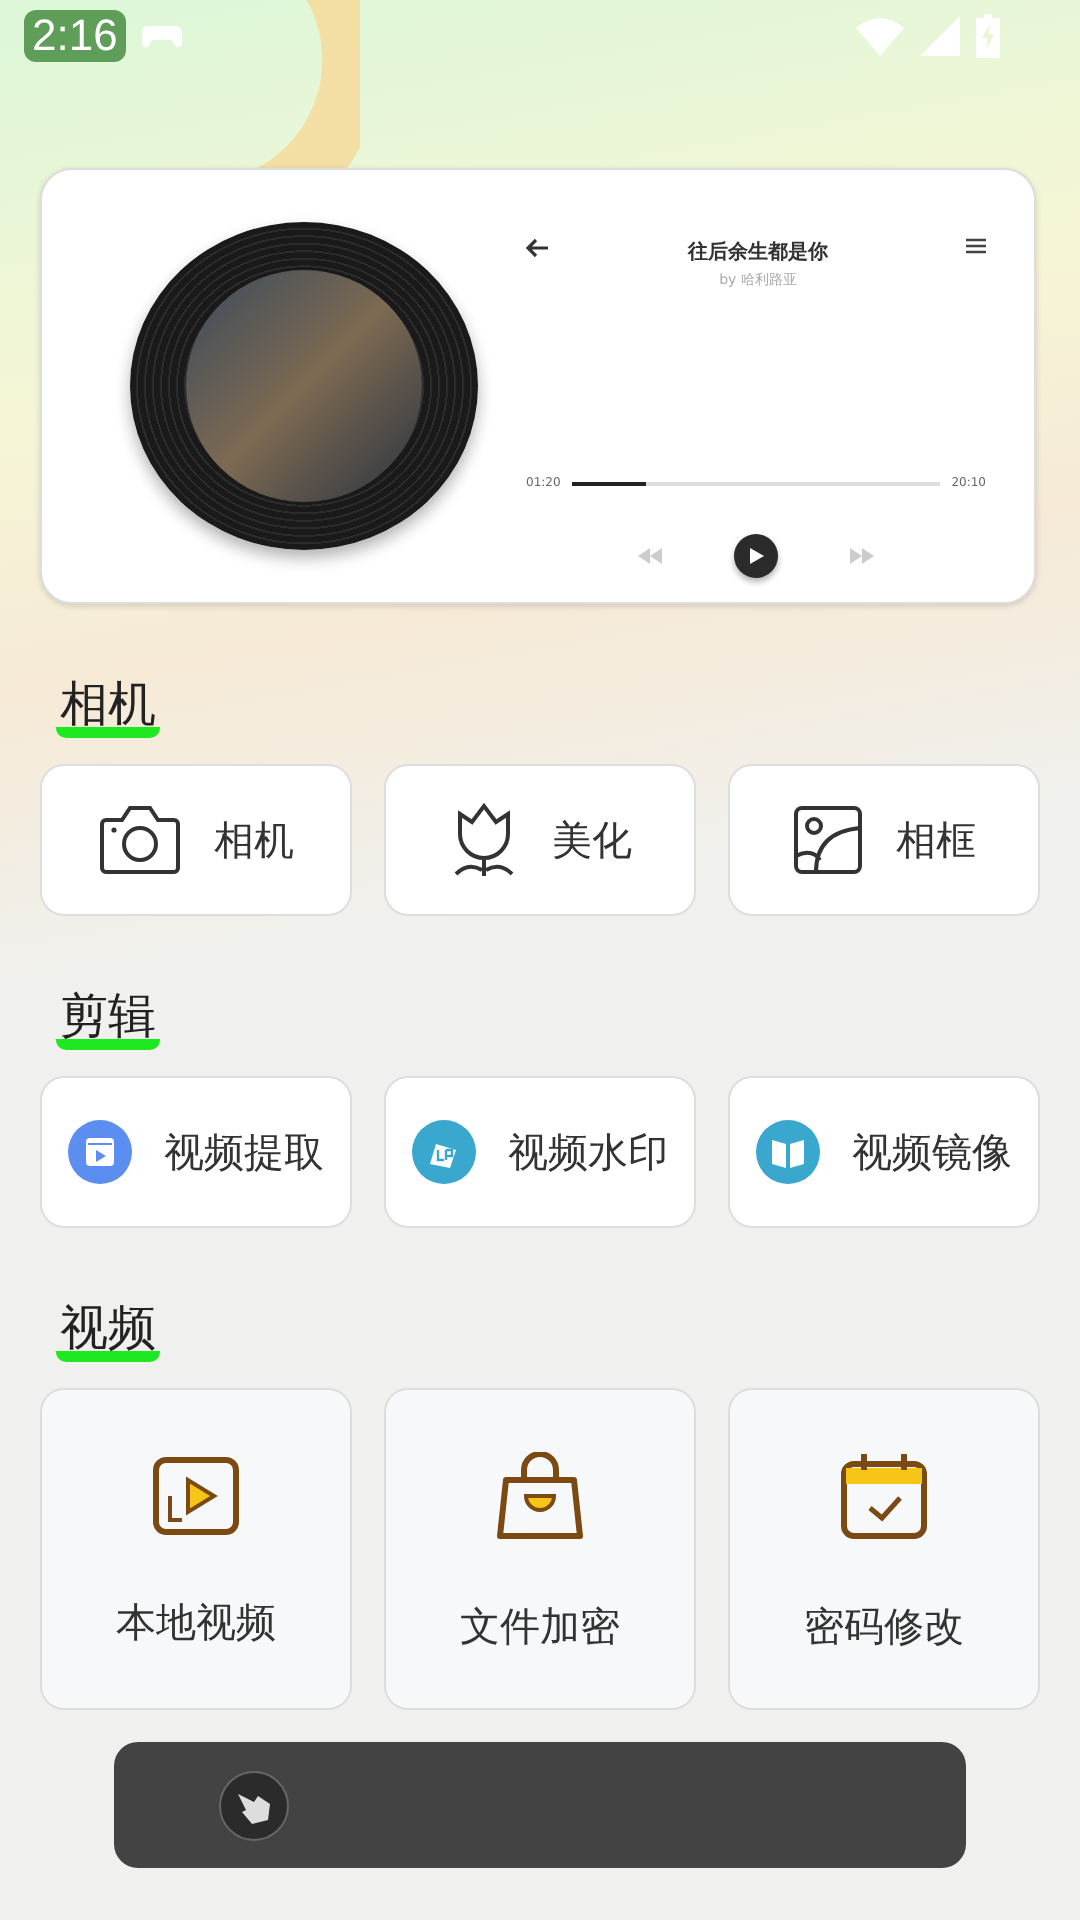 This screenshot has height=1920, width=1080. Describe the element at coordinates (884, 1549) in the screenshot. I see `feature-button: 密码修改` at that location.